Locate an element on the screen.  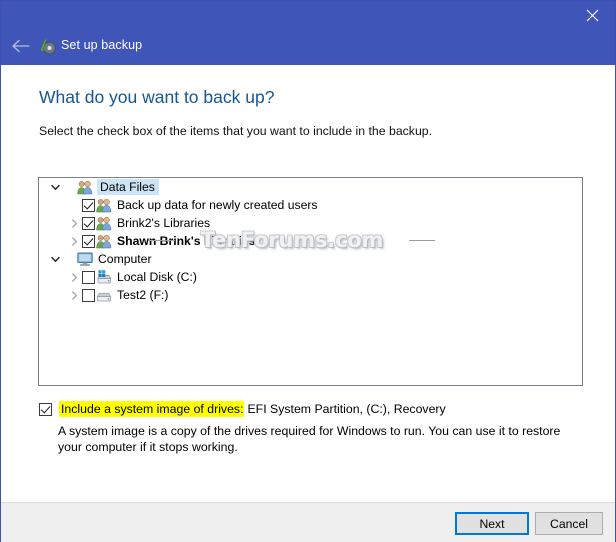
drive-icon is located at coordinates (104, 295).